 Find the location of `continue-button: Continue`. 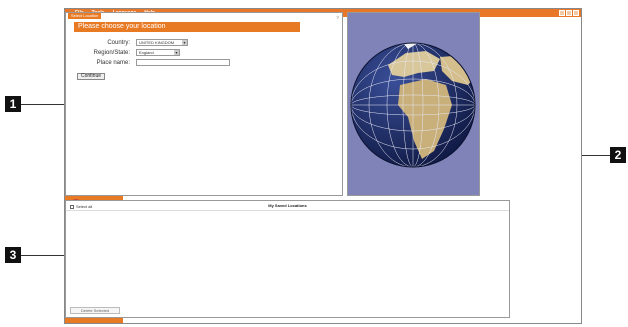

continue-button: Continue is located at coordinates (91, 76).